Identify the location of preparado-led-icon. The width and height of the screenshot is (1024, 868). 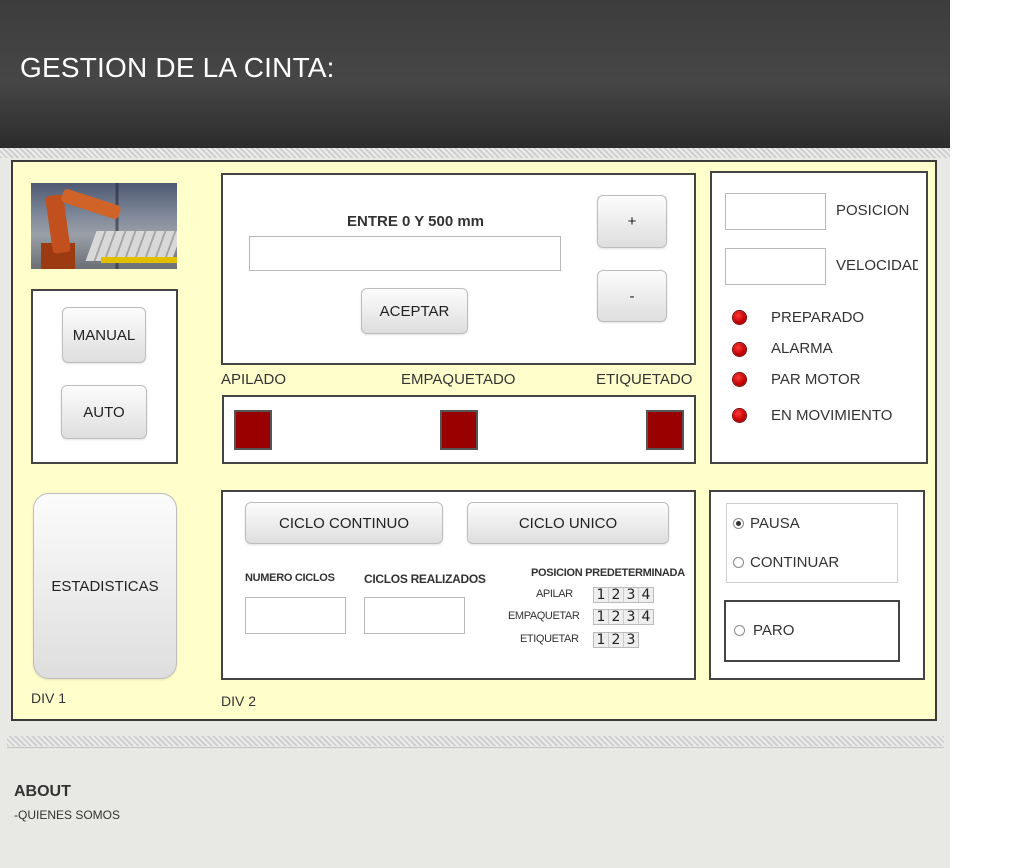
(739, 317).